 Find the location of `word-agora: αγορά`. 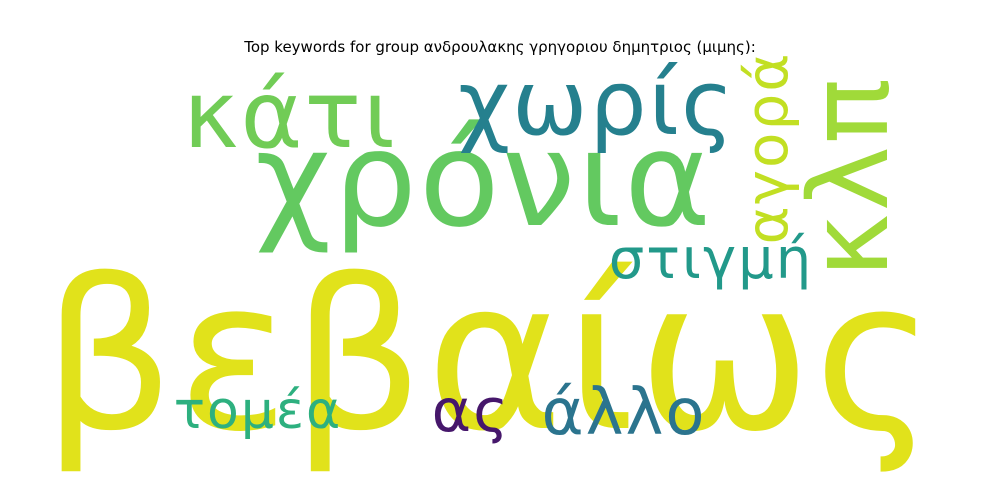

word-agora: αγορά is located at coordinates (767, 147).